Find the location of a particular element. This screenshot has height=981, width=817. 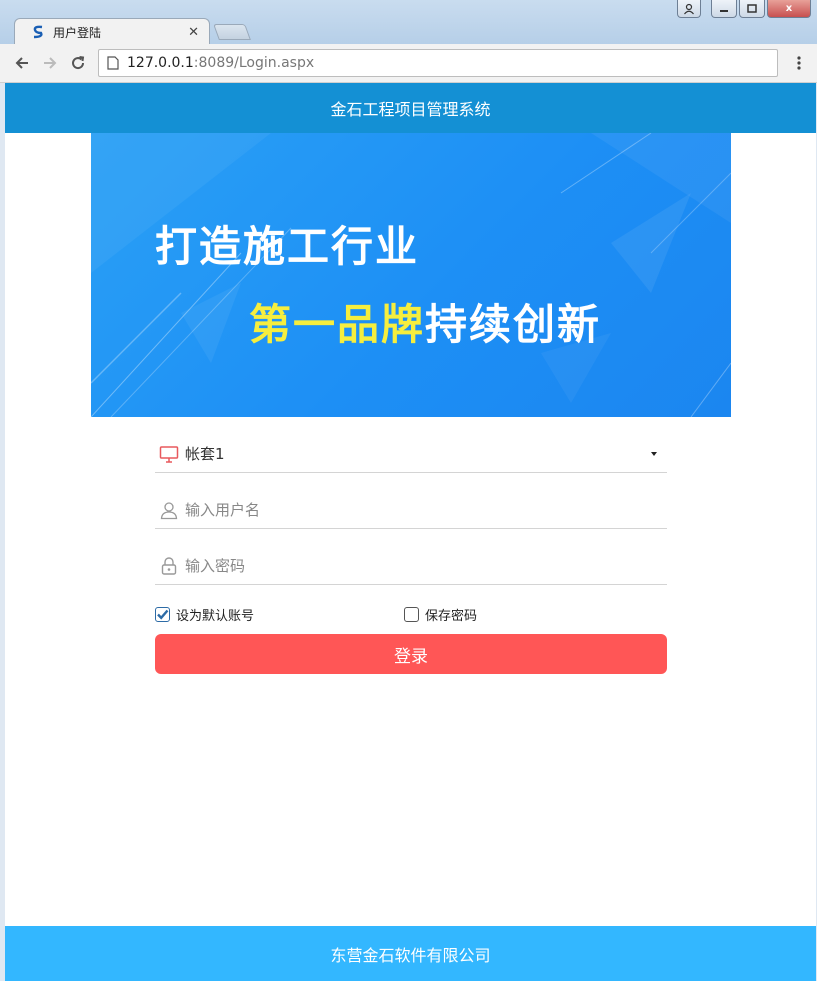

minimize-icon is located at coordinates (724, 10).